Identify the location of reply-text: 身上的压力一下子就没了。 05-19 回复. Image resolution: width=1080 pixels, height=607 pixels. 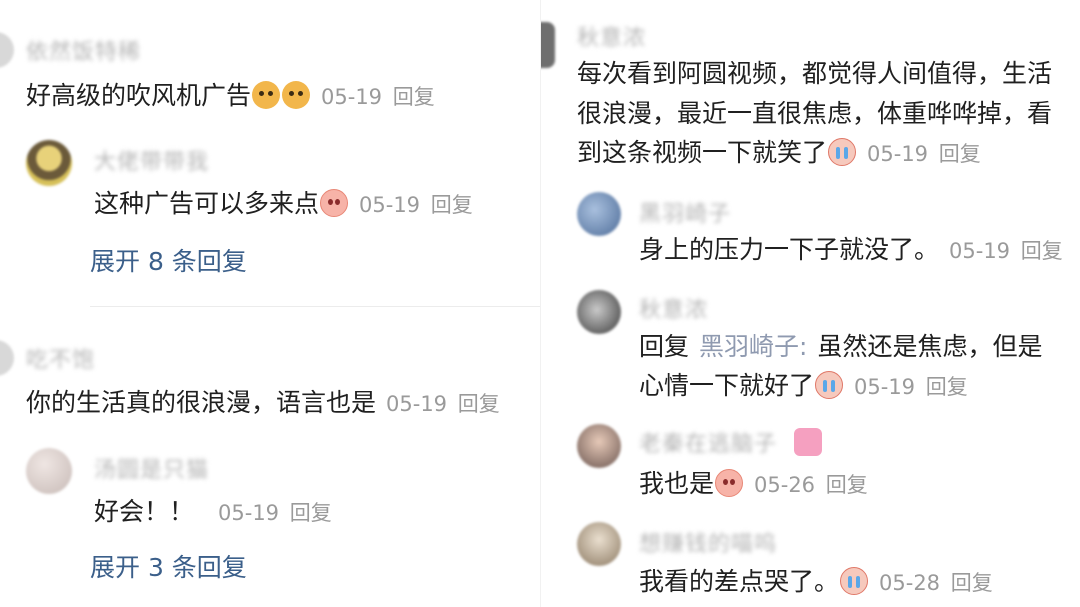
(851, 250).